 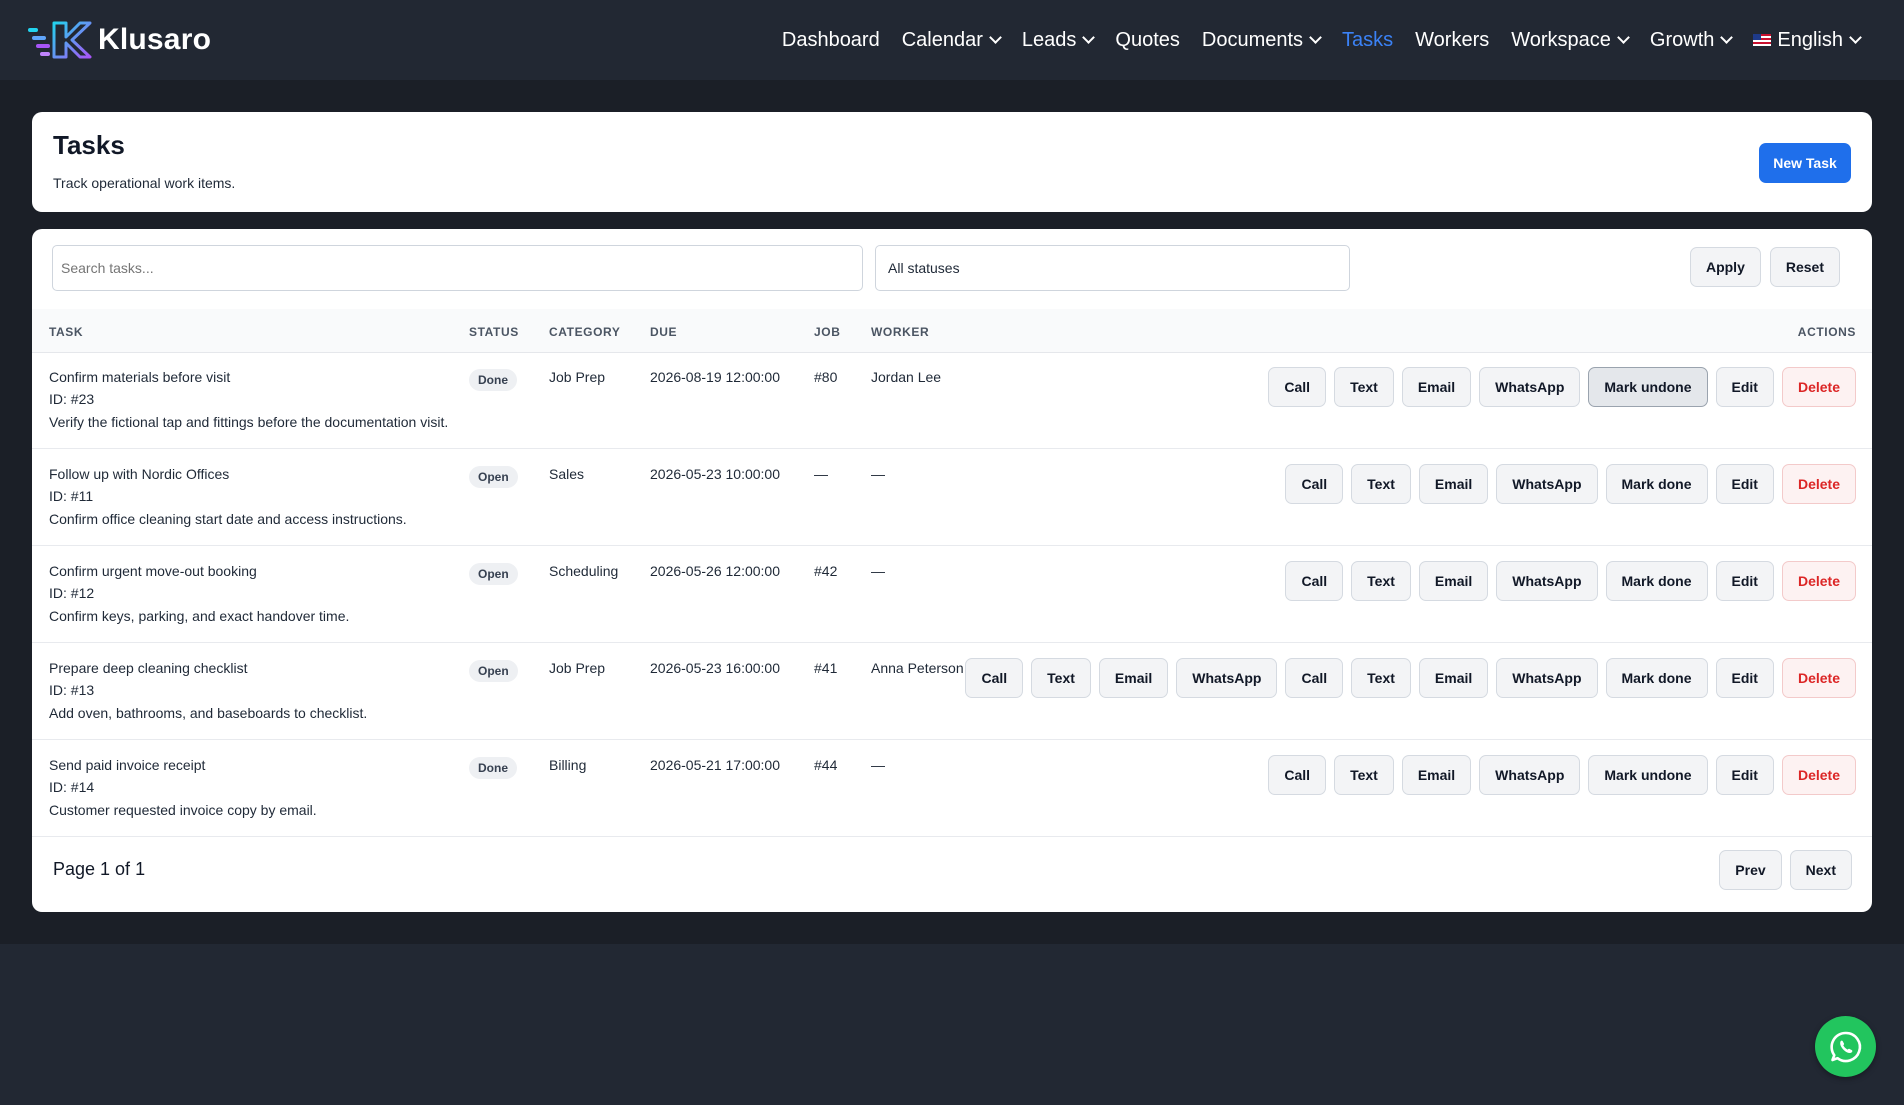 What do you see at coordinates (1367, 40) in the screenshot?
I see `nav-item-tasks: Tasks` at bounding box center [1367, 40].